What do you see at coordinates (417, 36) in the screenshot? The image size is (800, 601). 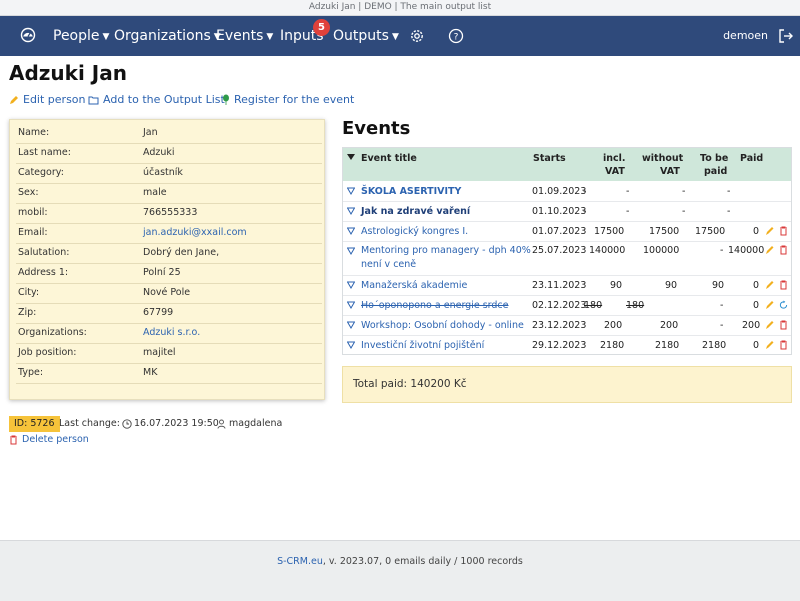 I see `gear-icon` at bounding box center [417, 36].